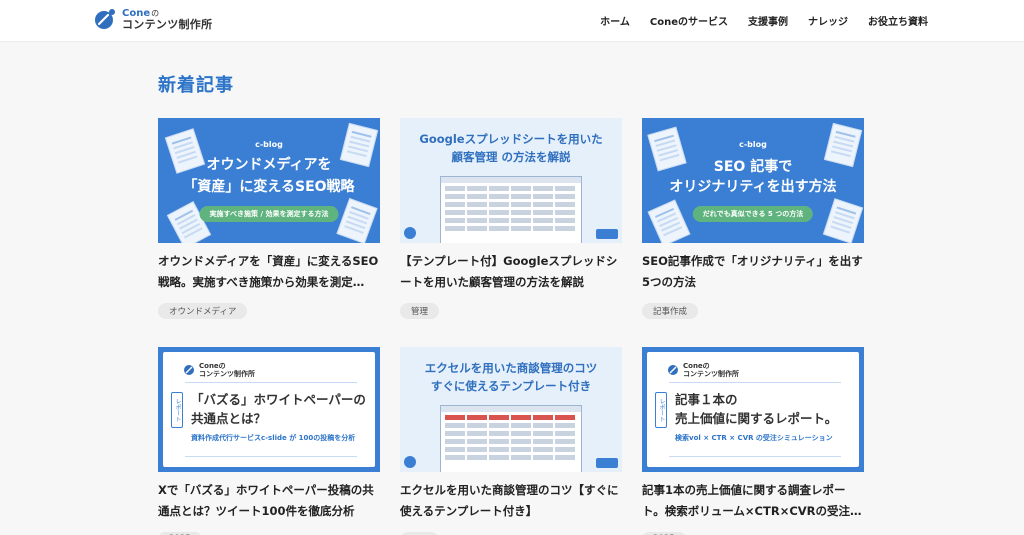 This screenshot has height=535, width=1024. Describe the element at coordinates (420, 311) in the screenshot. I see `category-tag: 管理` at that location.